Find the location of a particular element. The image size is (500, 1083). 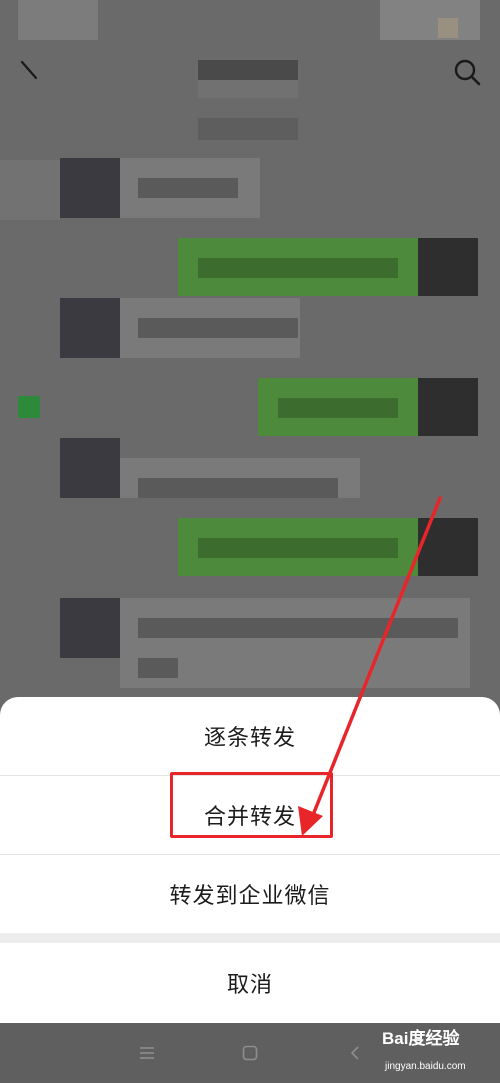

chat-subtitle is located at coordinates (248, 89).